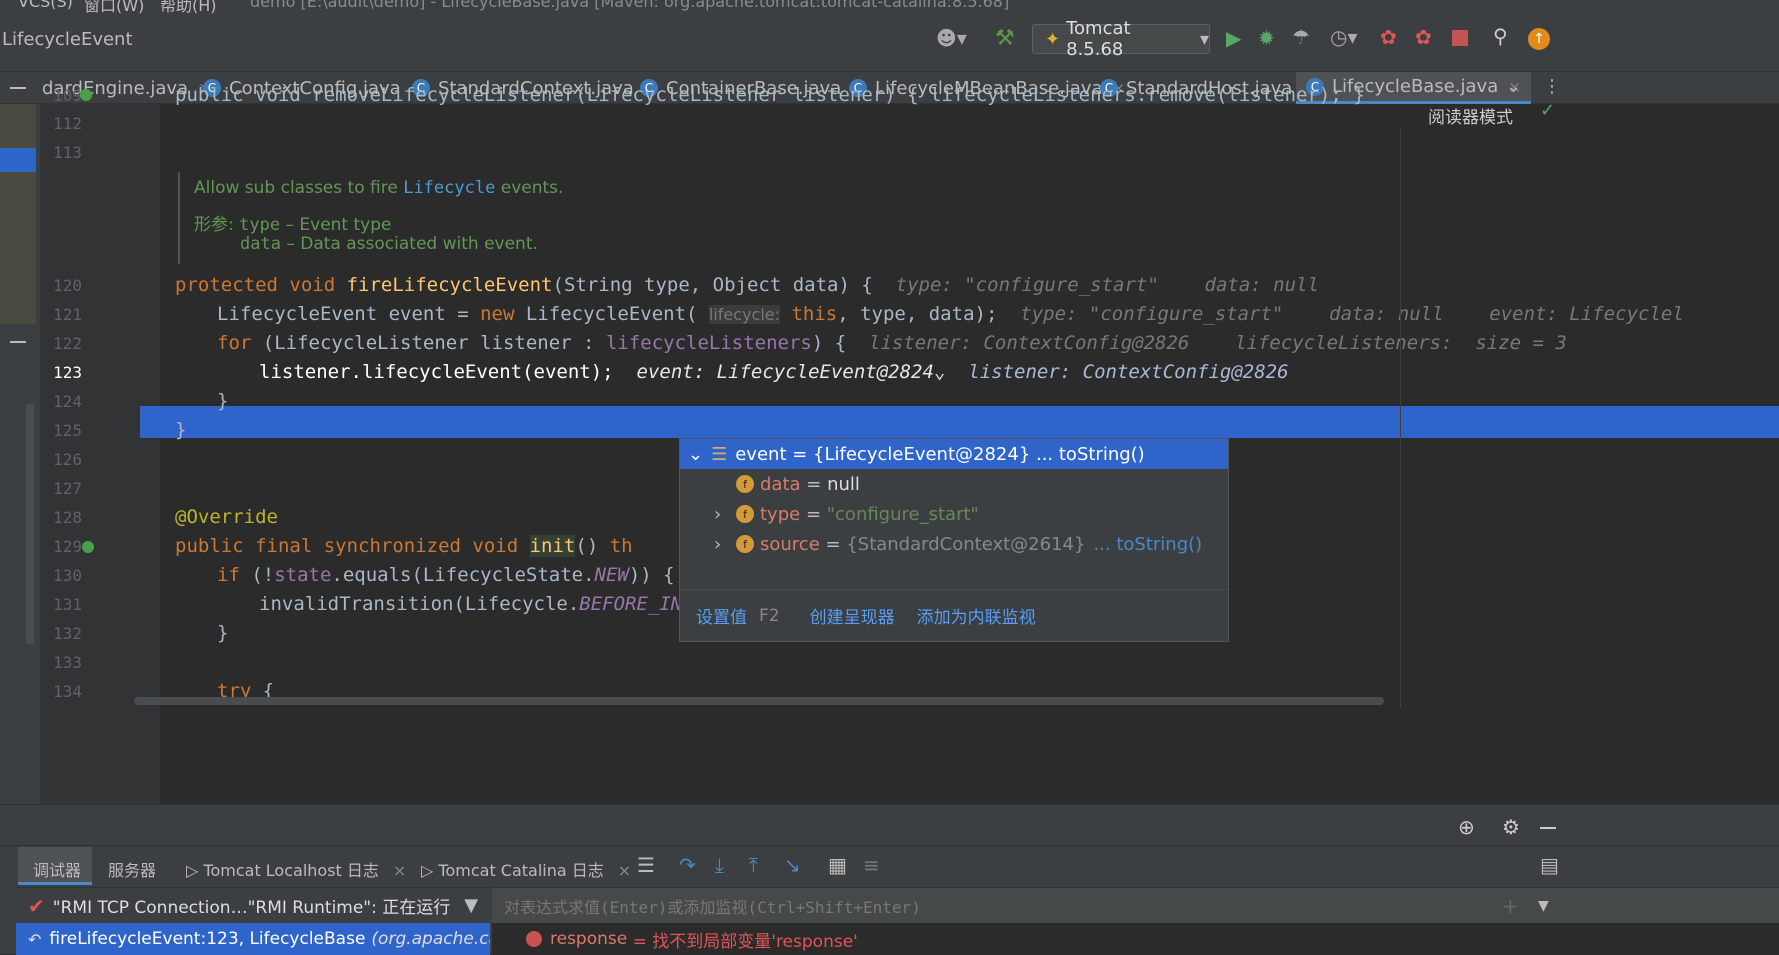 The height and width of the screenshot is (955, 1779). Describe the element at coordinates (959, 422) in the screenshot. I see `current-execution-line` at that location.